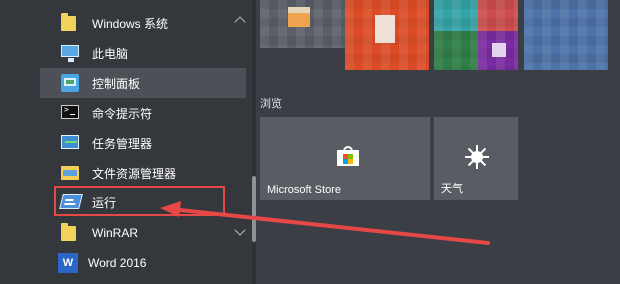 This screenshot has height=284, width=620. I want to click on menu-item-label: Windows 系统, so click(130, 23).